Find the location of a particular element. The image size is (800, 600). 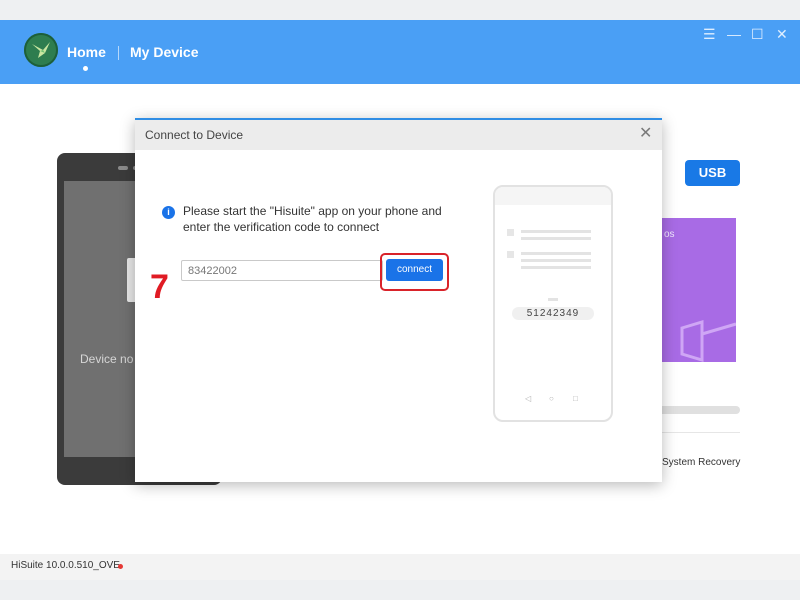

status-bar: HiSuite 10.0.0.510_OVE is located at coordinates (400, 567).